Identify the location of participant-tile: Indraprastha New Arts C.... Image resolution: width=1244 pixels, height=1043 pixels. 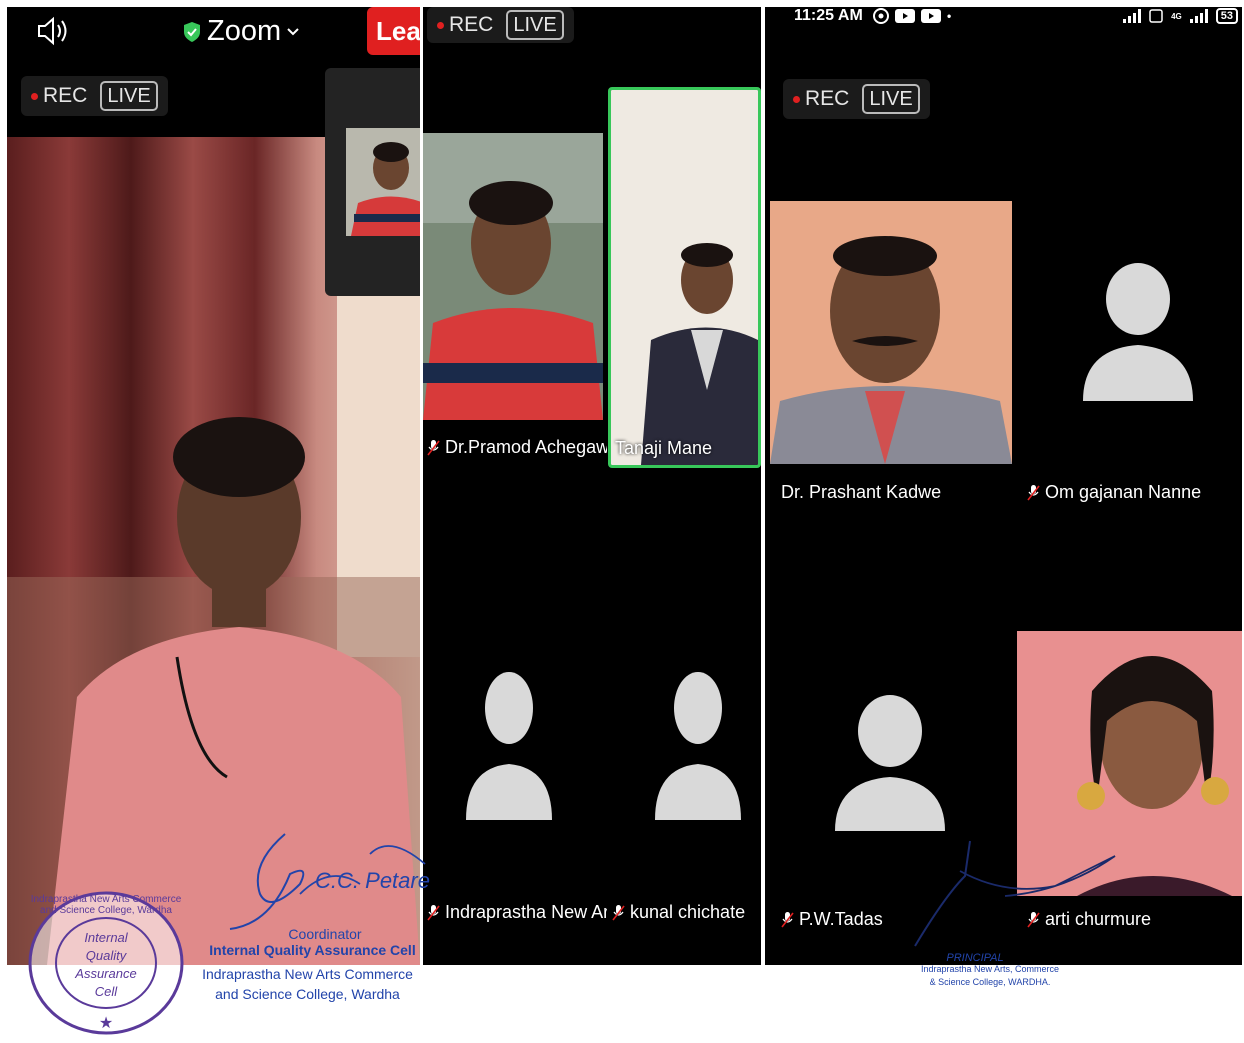
(515, 707).